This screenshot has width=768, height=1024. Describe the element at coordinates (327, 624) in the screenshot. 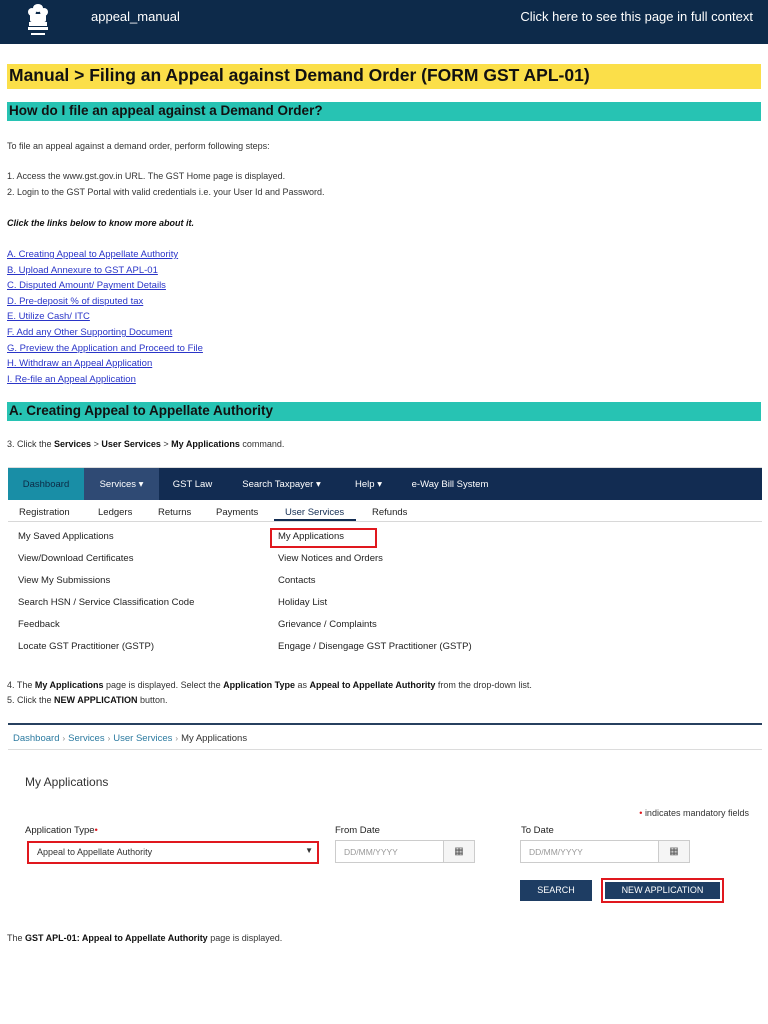

I see `menu-grievance-complaints: Grievance / Complaints` at that location.